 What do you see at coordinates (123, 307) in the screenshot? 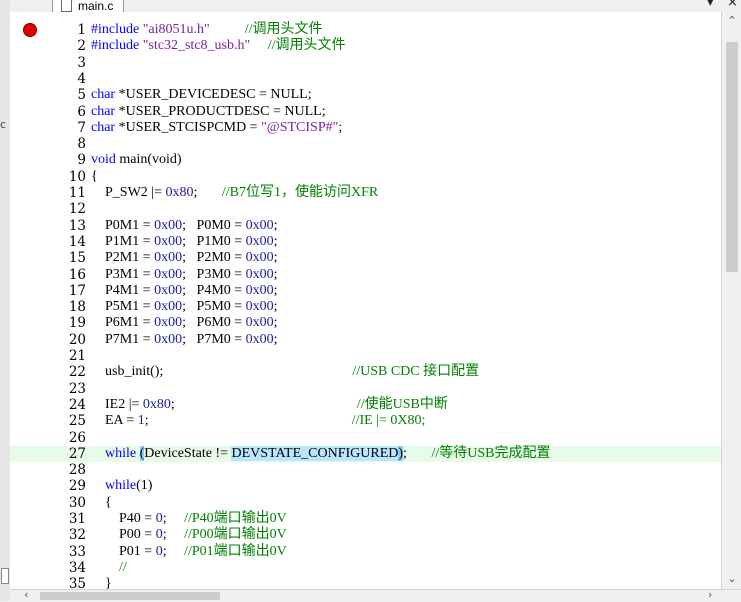
I see `code-token: P5M1 =` at bounding box center [123, 307].